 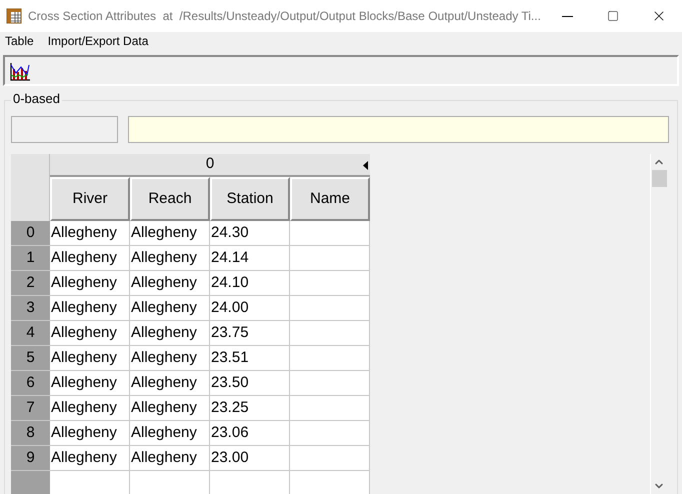 I want to click on table-cell: 24.00, so click(x=250, y=308).